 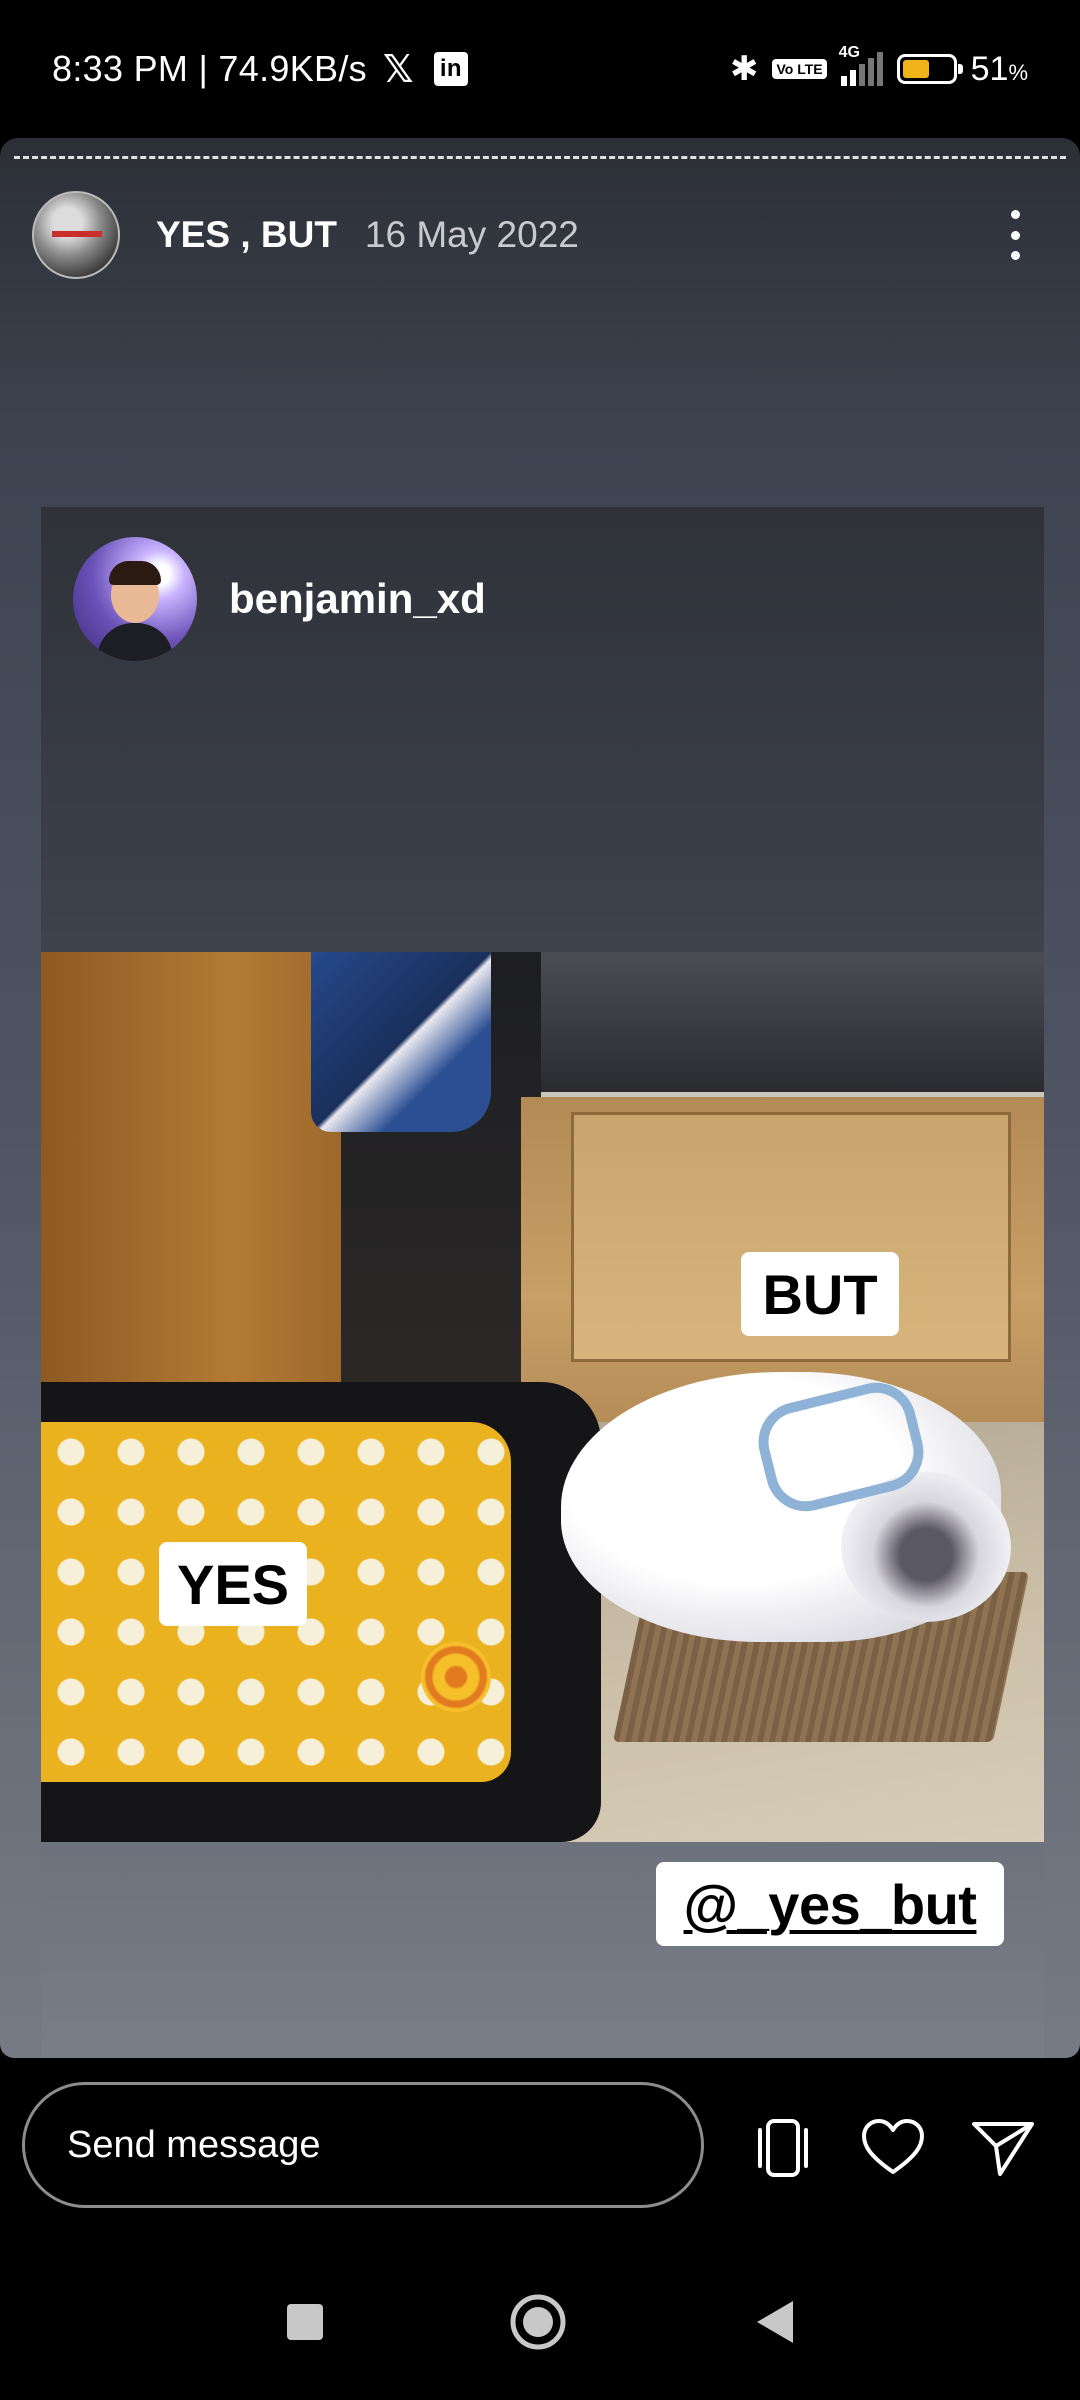 What do you see at coordinates (450, 69) in the screenshot?
I see `linkedin-icon: in` at bounding box center [450, 69].